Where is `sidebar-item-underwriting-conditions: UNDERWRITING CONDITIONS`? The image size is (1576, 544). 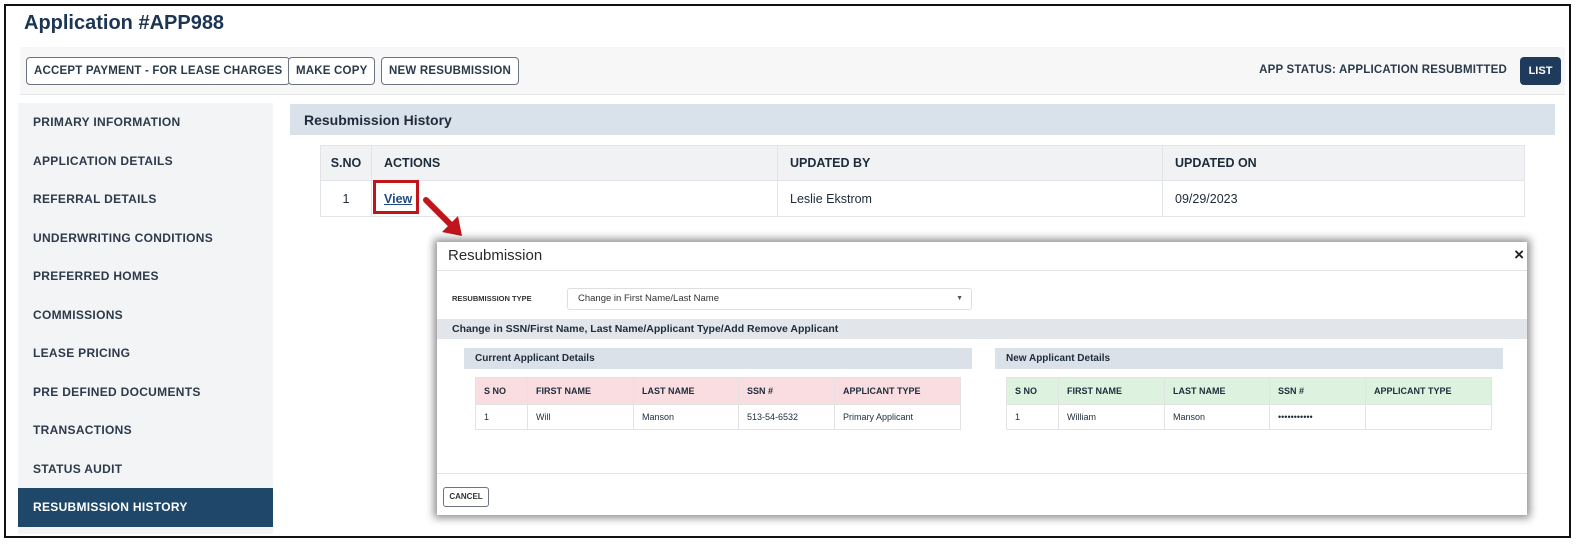 sidebar-item-underwriting-conditions: UNDERWRITING CONDITIONS is located at coordinates (145, 238).